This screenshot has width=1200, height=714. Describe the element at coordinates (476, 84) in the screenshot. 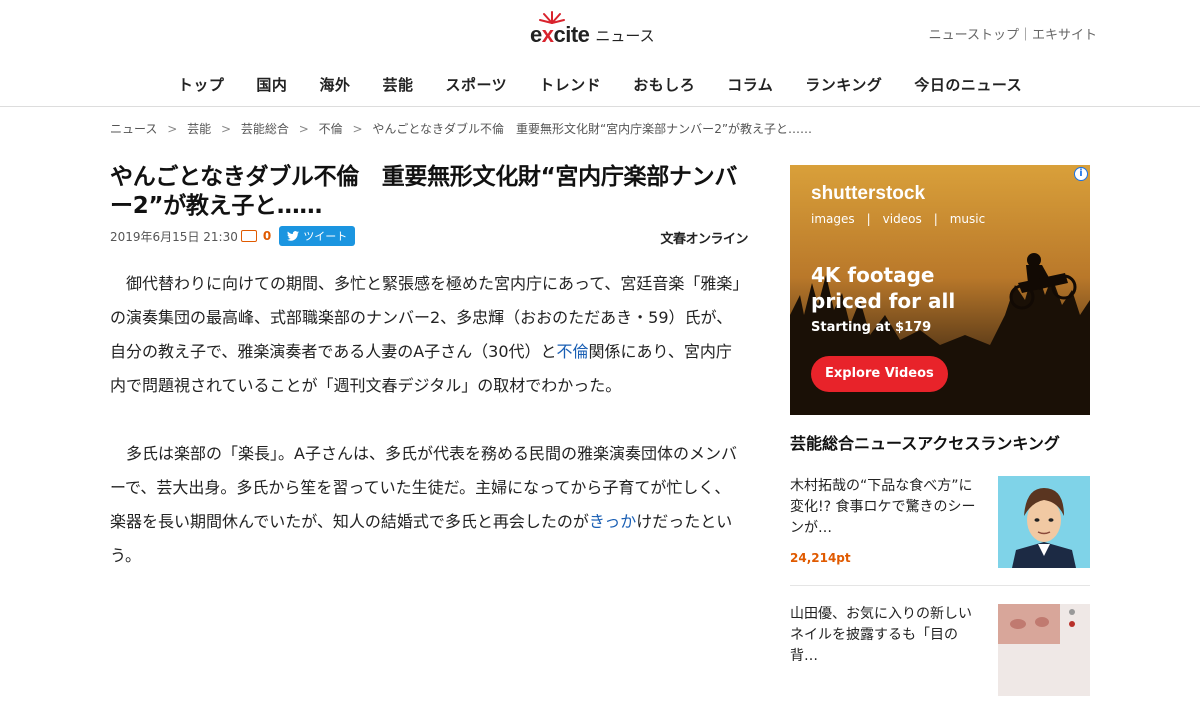

I see `nav-item-sports: スポーツ` at that location.